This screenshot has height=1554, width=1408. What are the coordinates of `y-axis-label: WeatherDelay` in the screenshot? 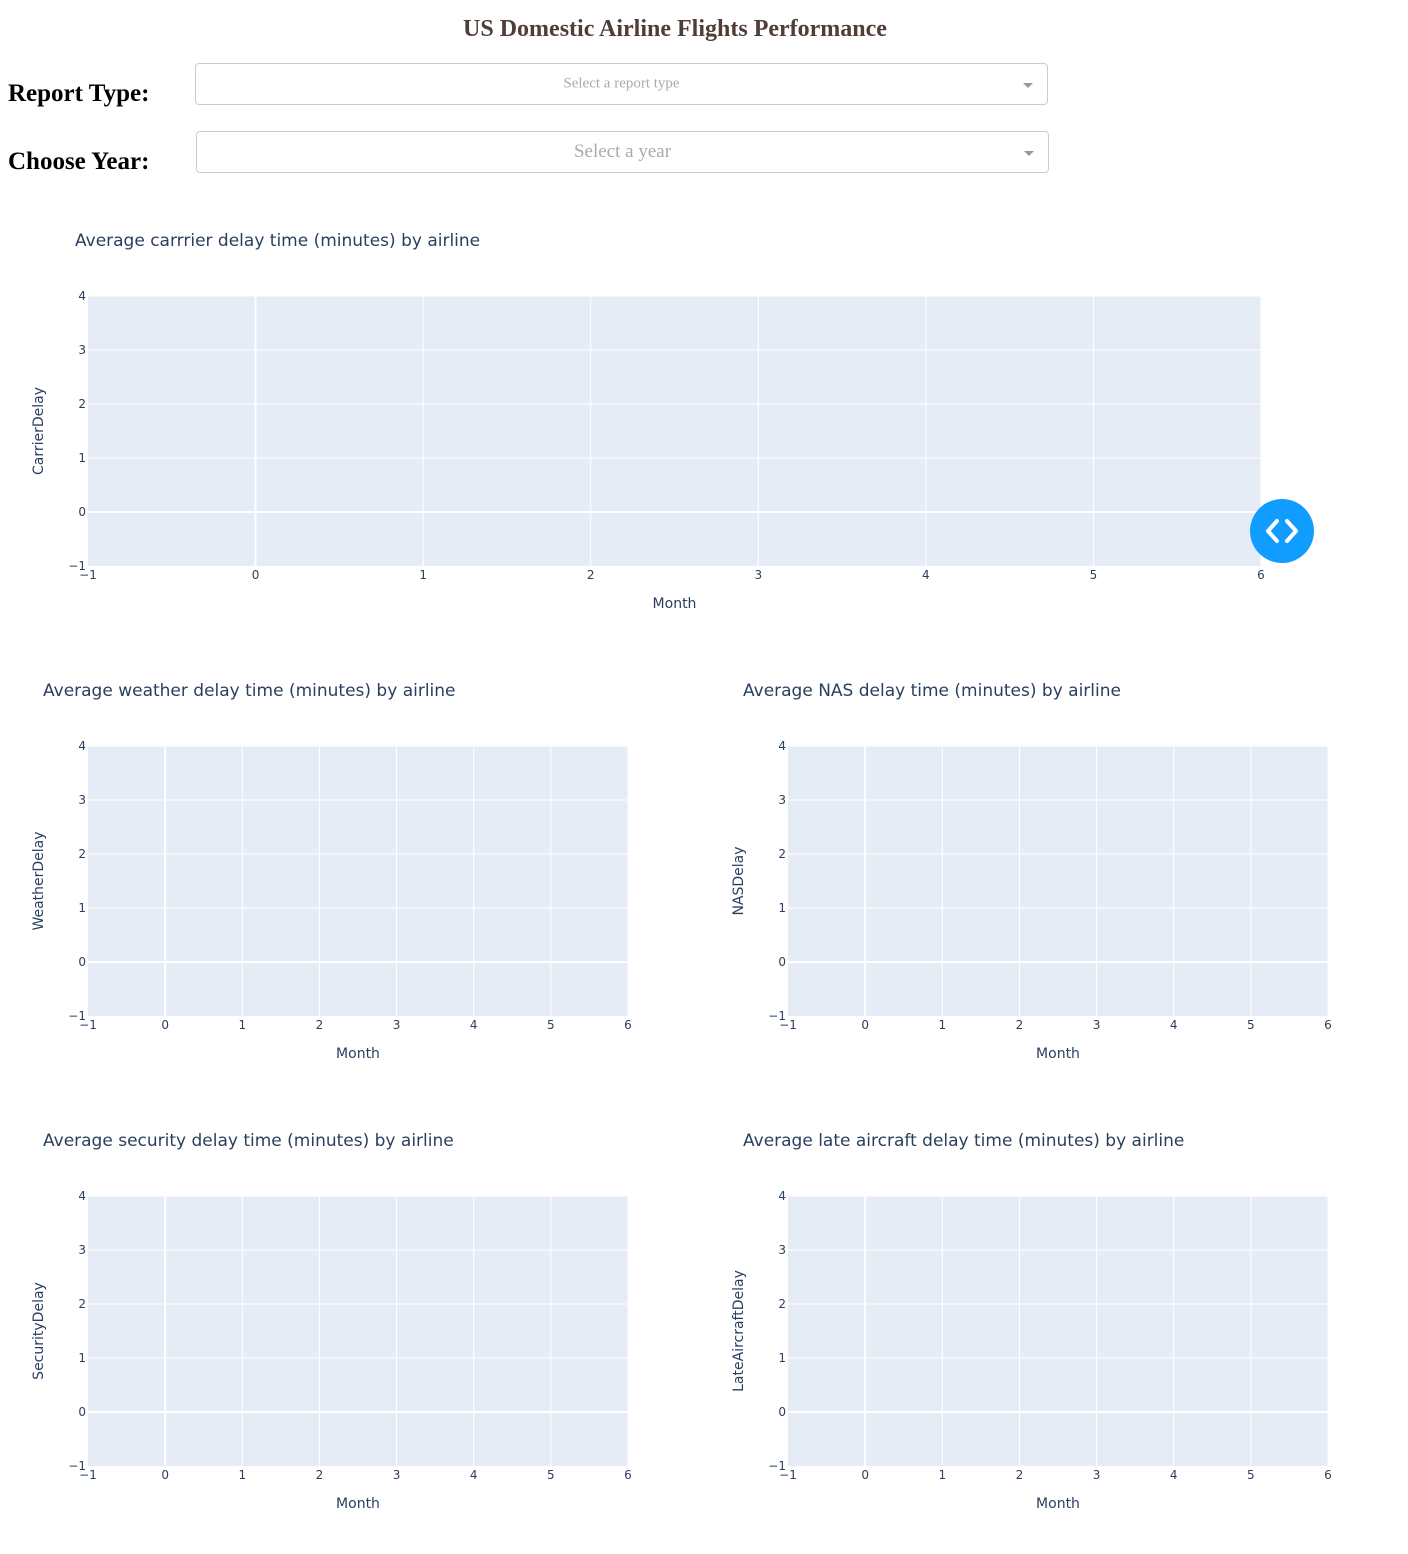 It's located at (39, 880).